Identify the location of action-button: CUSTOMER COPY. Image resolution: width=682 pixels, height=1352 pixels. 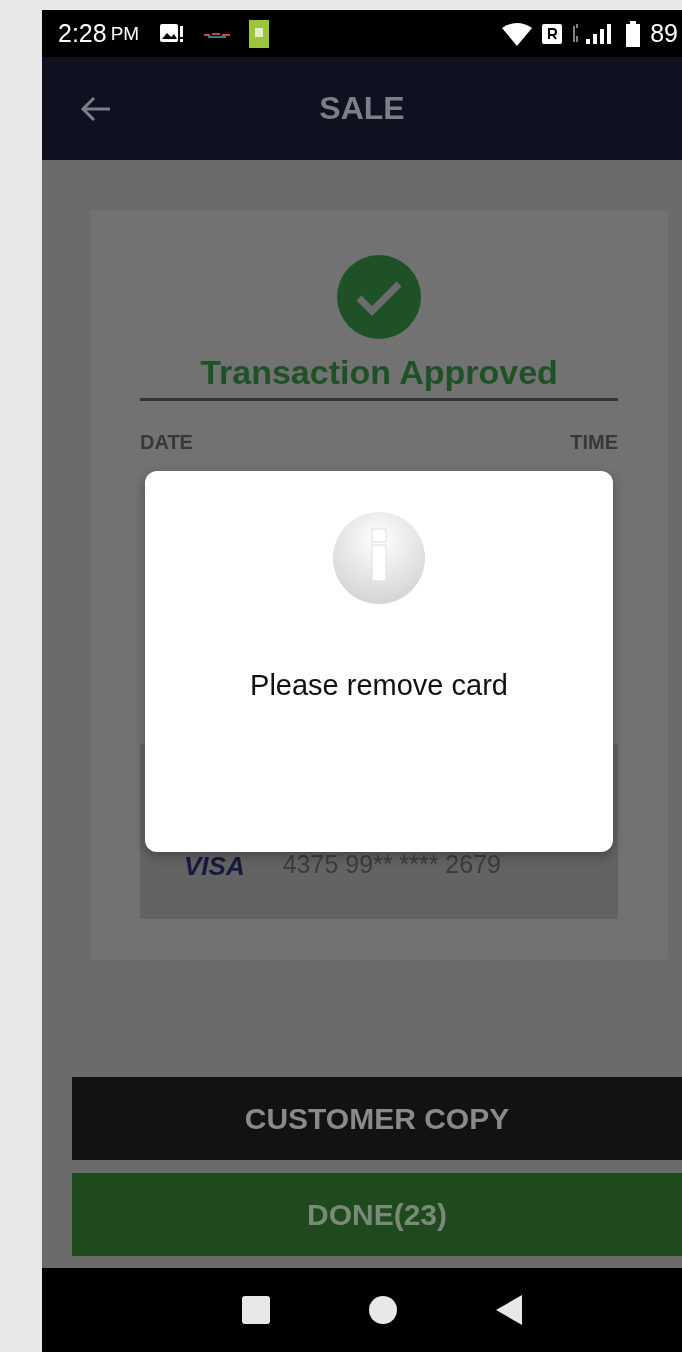
(377, 1118).